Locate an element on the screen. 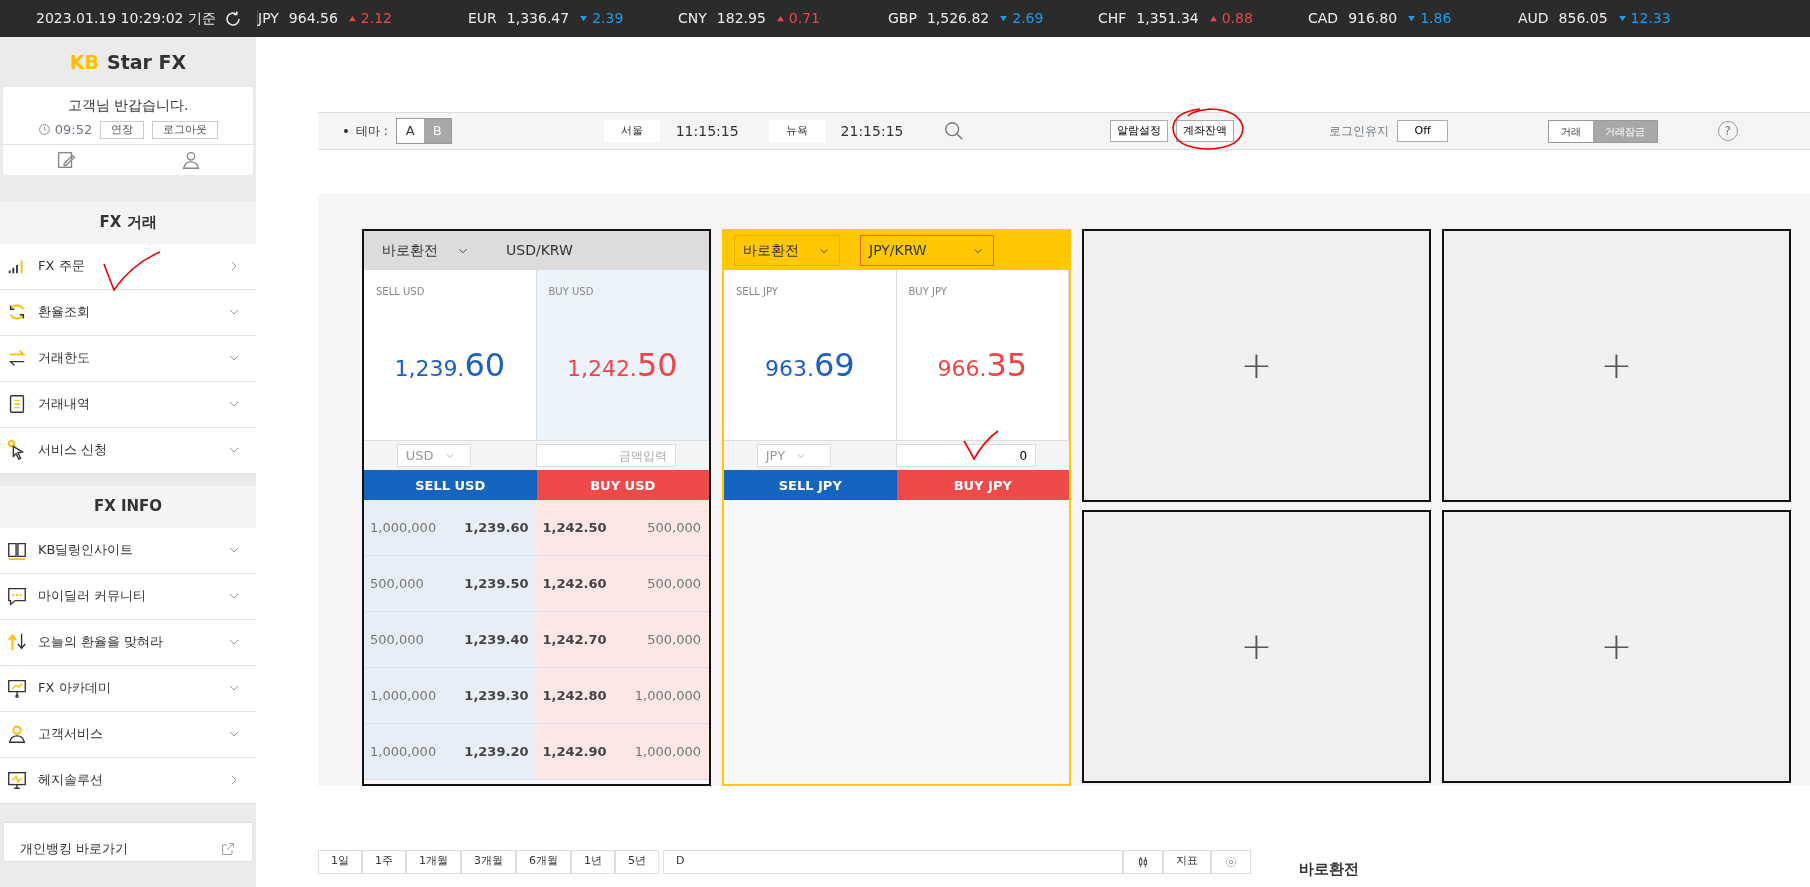  candlestick-button is located at coordinates (1143, 862).